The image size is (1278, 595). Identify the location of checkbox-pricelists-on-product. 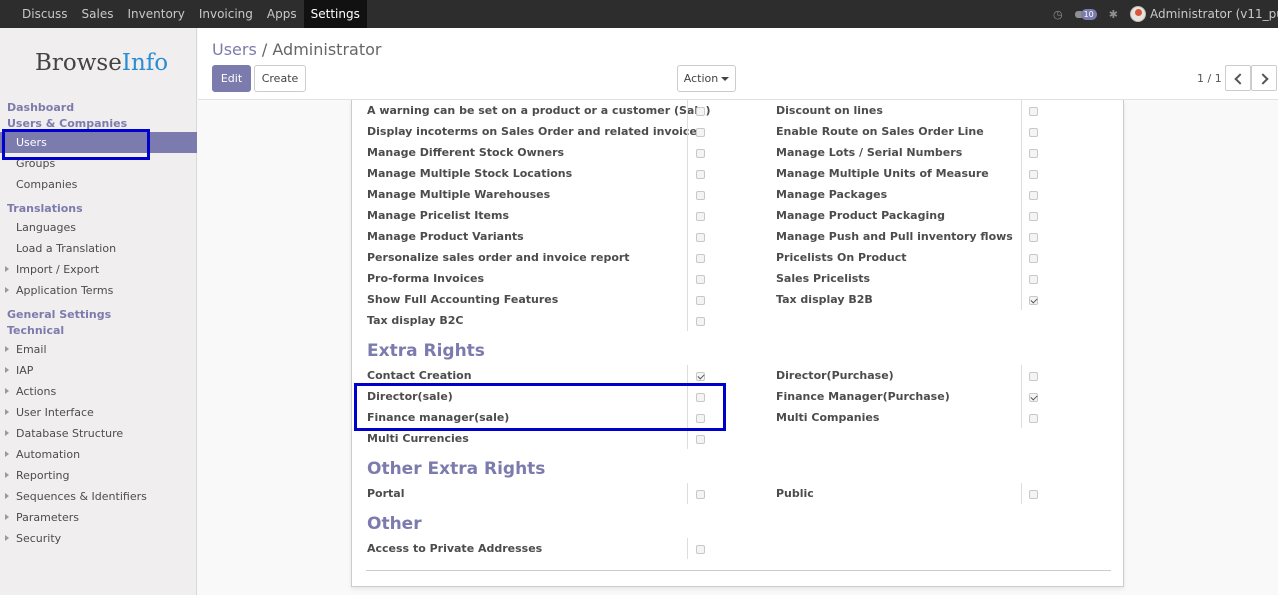
(1033, 258).